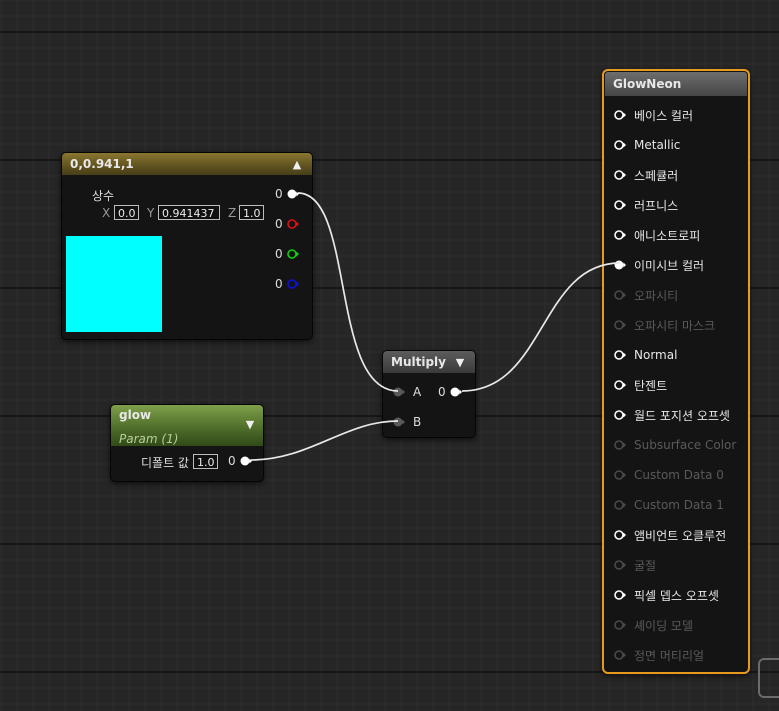 The height and width of the screenshot is (711, 779). What do you see at coordinates (102, 164) in the screenshot?
I see `constant-node-title: 0,0.941,1` at bounding box center [102, 164].